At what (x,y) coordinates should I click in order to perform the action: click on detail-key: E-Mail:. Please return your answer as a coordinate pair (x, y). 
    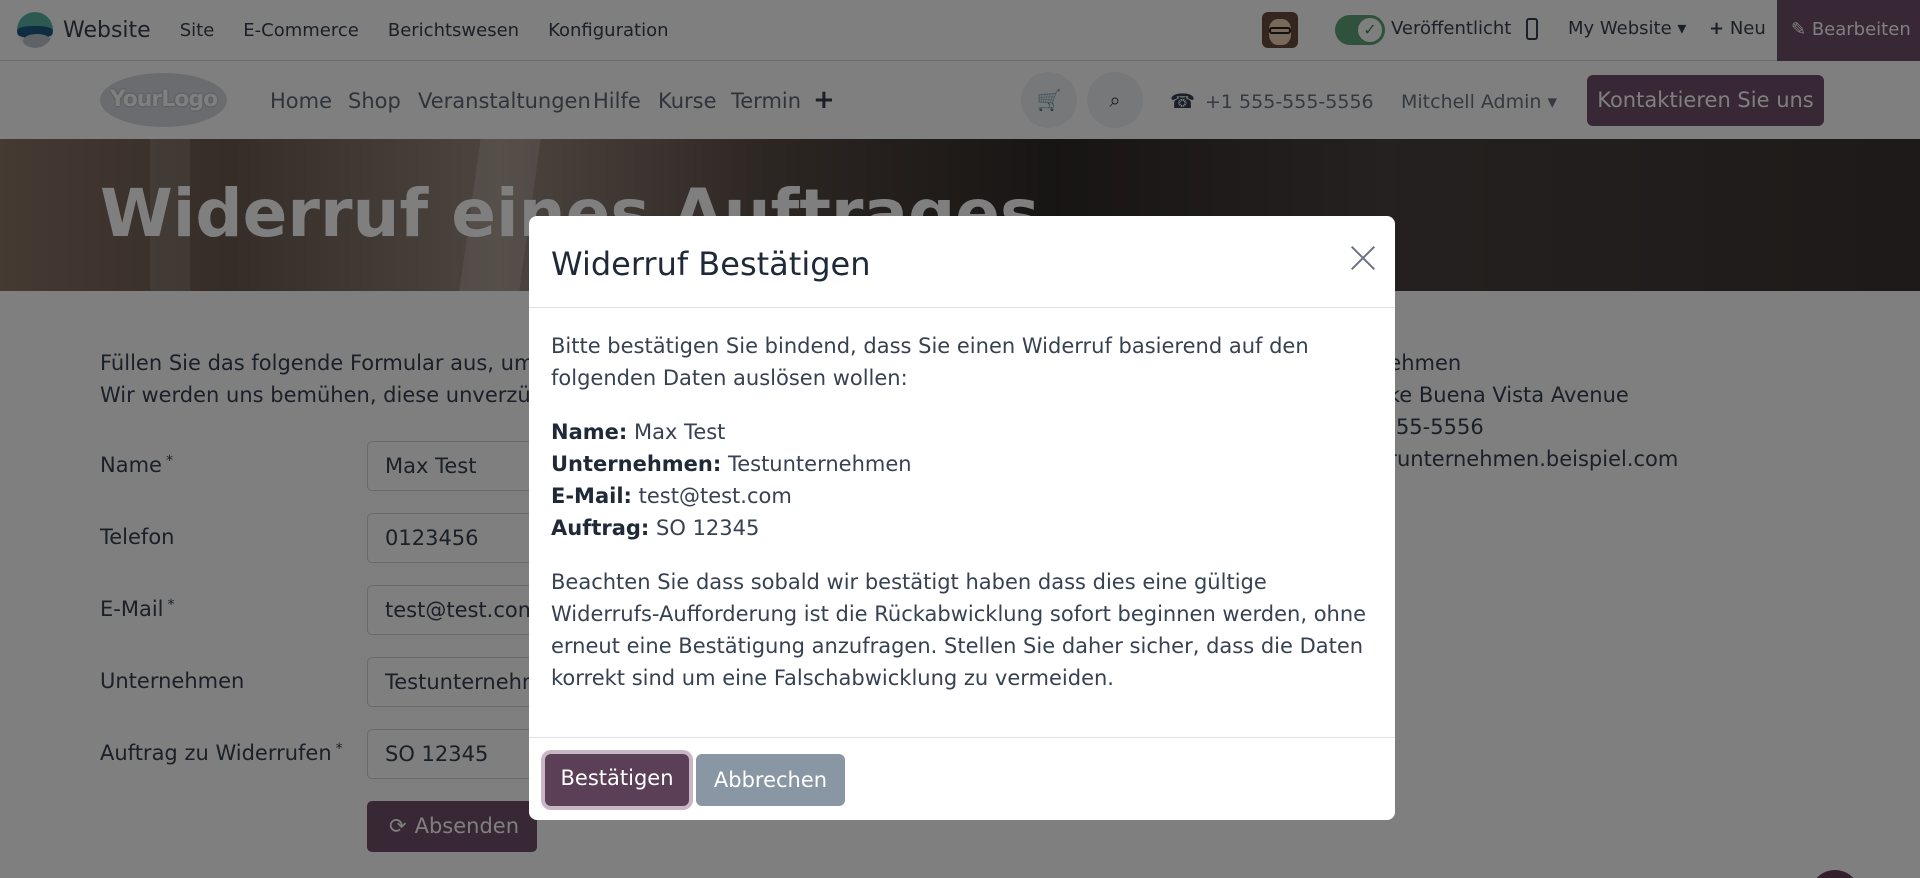
    Looking at the image, I should click on (591, 496).